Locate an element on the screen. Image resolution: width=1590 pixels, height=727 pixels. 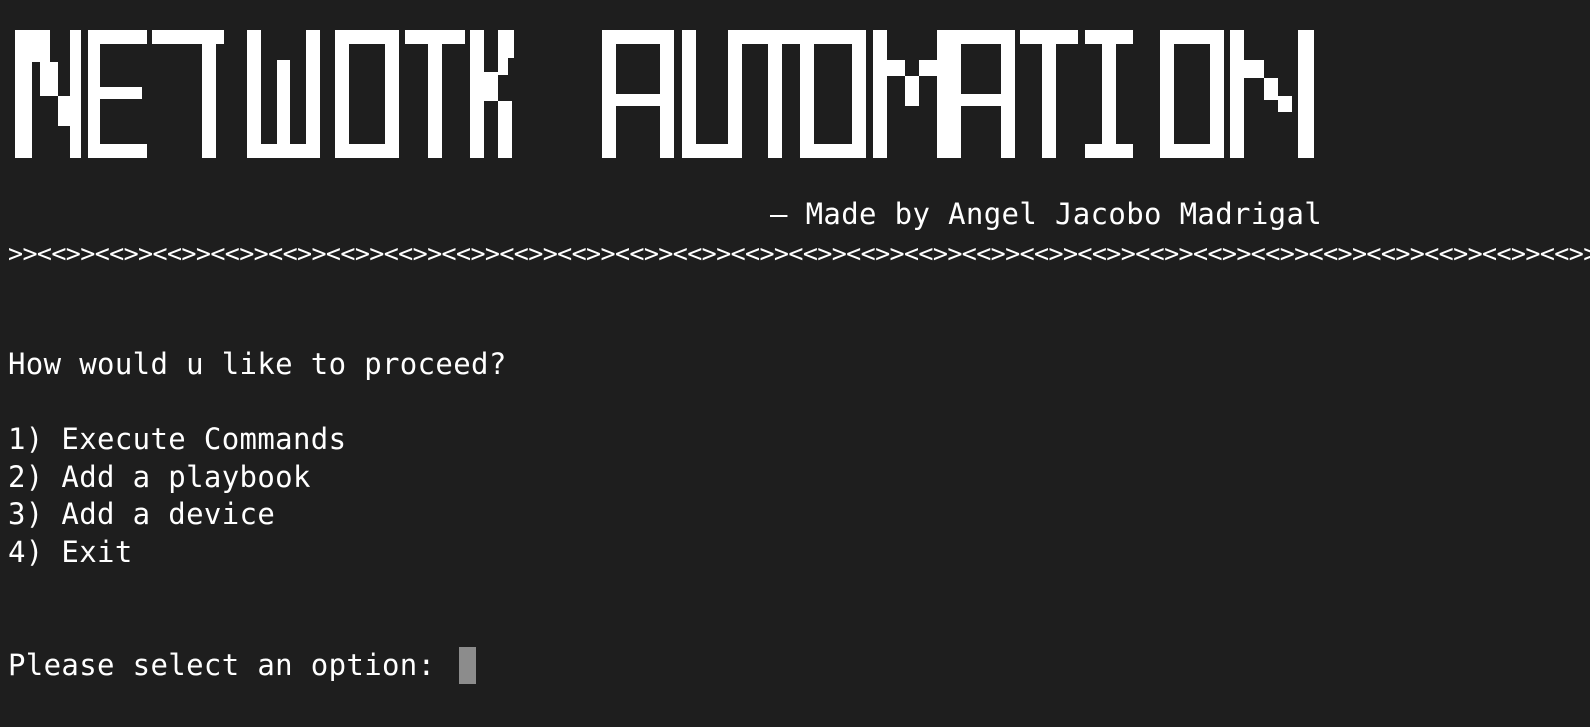
menu-option-exit: 4) Exit is located at coordinates (70, 551).